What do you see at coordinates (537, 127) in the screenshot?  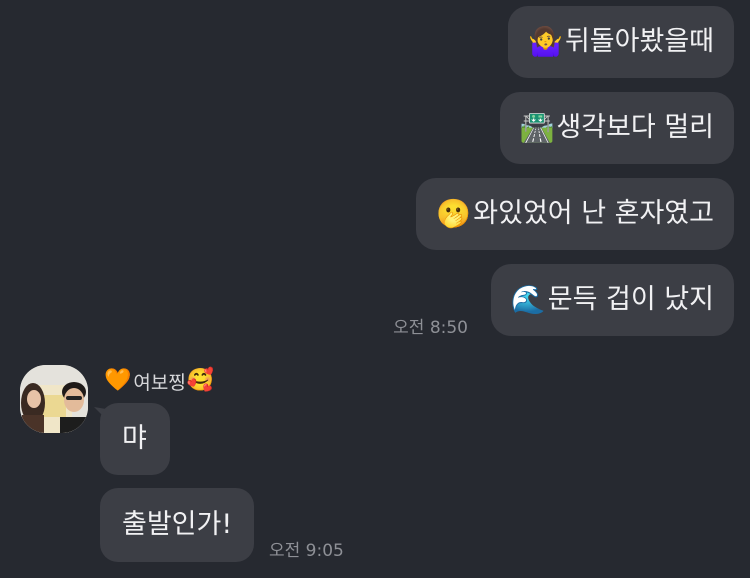 I see `motorway-icon: 🛣️` at bounding box center [537, 127].